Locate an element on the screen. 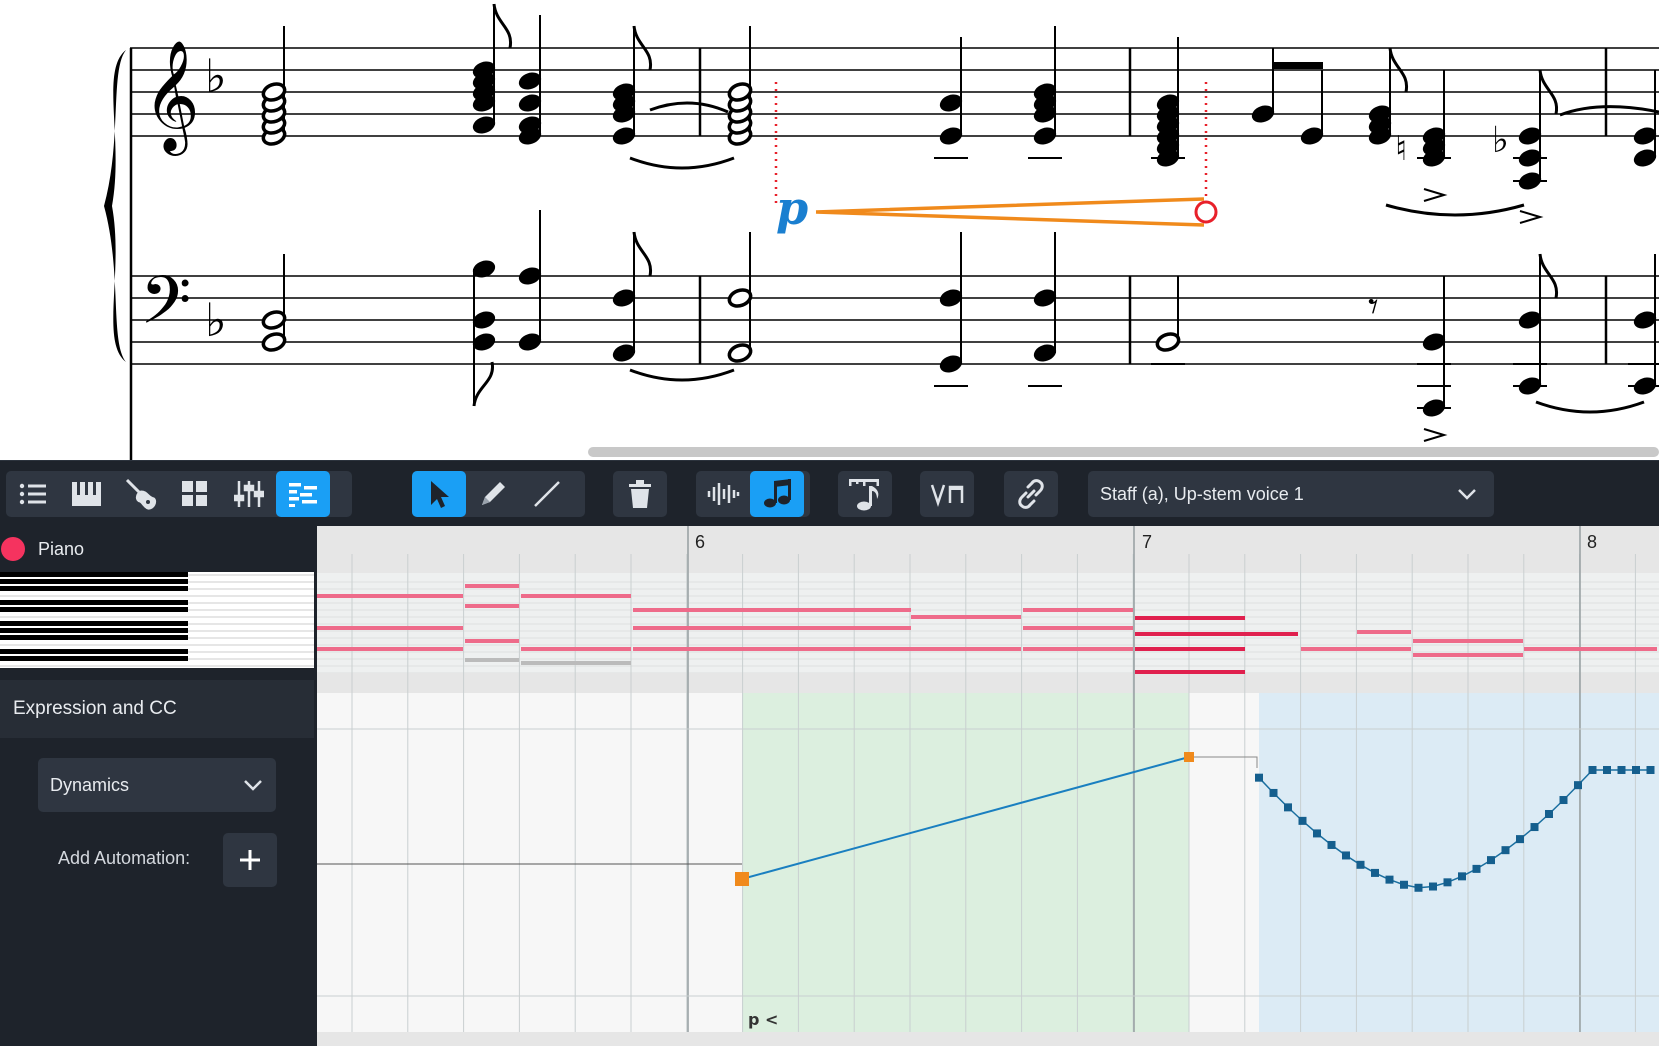  bowing-button is located at coordinates (947, 494).